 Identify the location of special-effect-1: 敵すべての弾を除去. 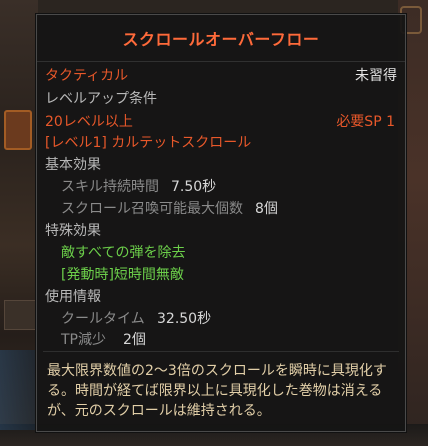
(123, 253).